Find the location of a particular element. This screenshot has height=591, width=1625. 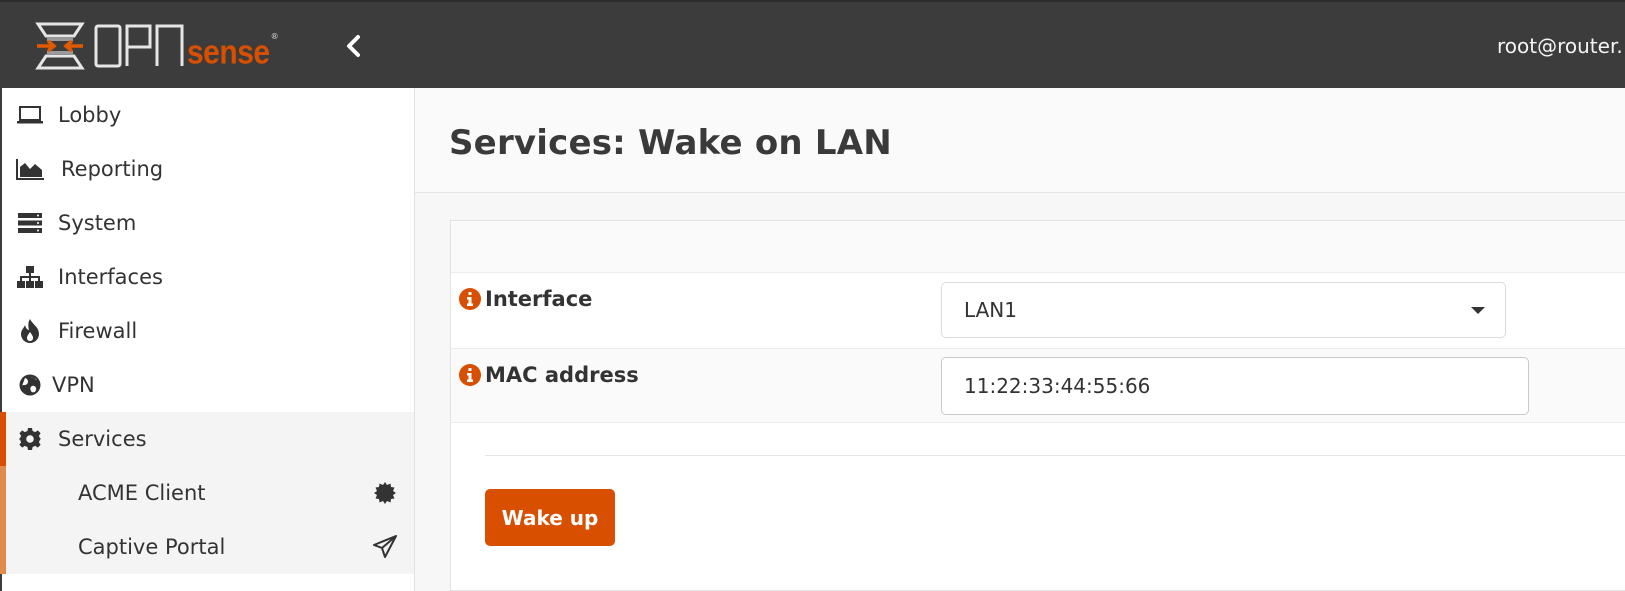

form-divider is located at coordinates (1055, 455).